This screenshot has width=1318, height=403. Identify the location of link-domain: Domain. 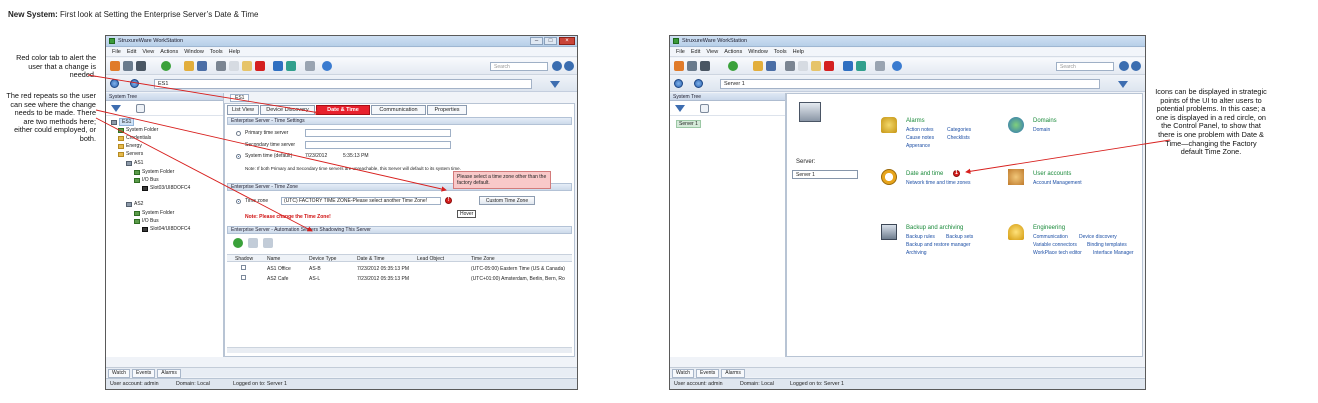
(1041, 130).